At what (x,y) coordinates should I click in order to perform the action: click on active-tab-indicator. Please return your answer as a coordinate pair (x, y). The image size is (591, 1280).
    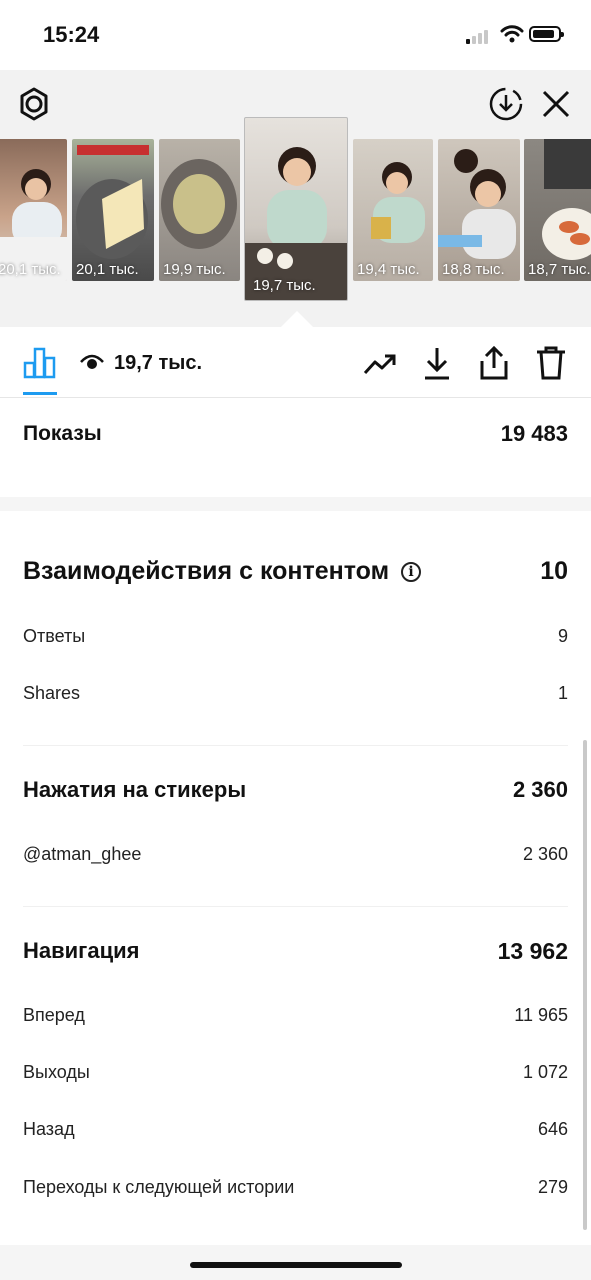
    Looking at the image, I should click on (40, 393).